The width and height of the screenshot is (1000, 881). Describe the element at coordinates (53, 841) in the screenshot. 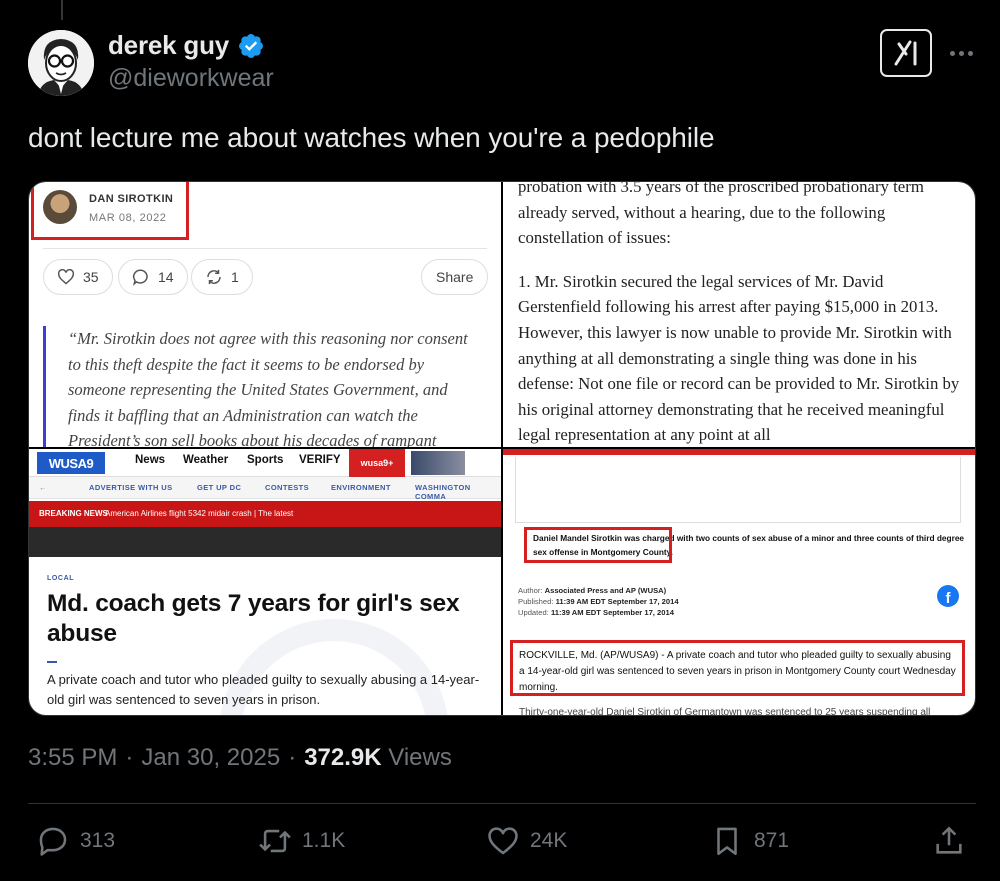

I see `reply-icon` at that location.